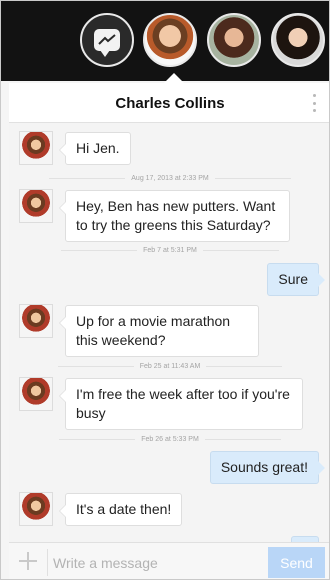  Describe the element at coordinates (156, 562) in the screenshot. I see `message-input` at that location.